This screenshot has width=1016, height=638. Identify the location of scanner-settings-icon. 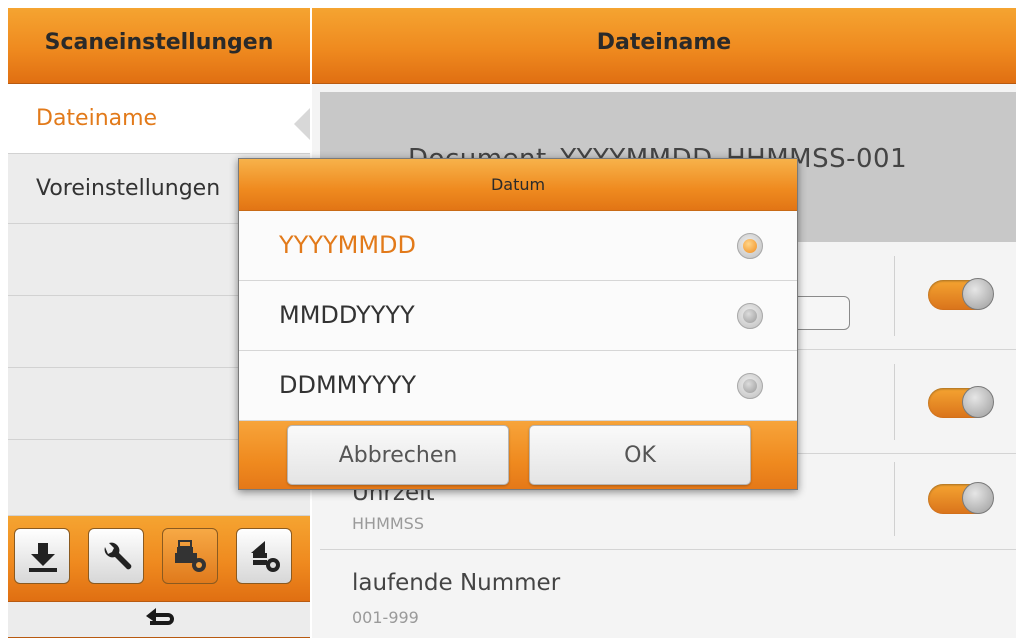
(190, 556).